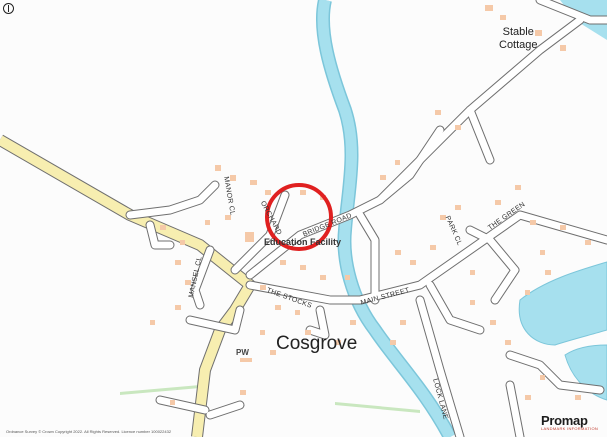 The width and height of the screenshot is (607, 437). I want to click on promap-logo: Promap LANDMARK INFORMATION, so click(569, 422).